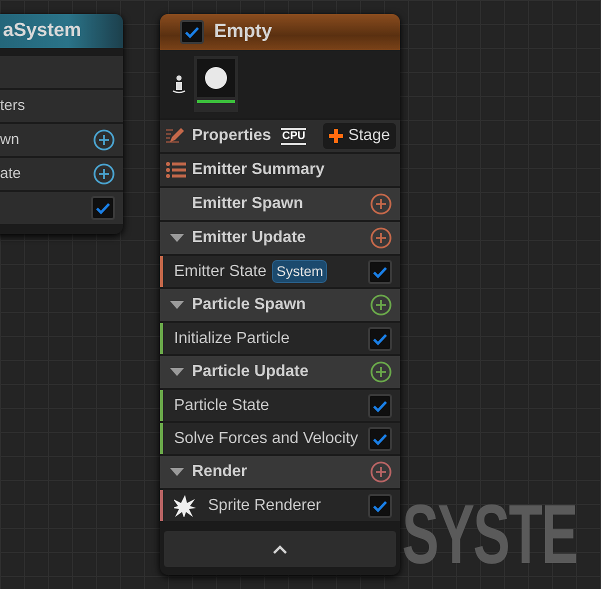 The image size is (601, 589). I want to click on list-icon, so click(176, 170).